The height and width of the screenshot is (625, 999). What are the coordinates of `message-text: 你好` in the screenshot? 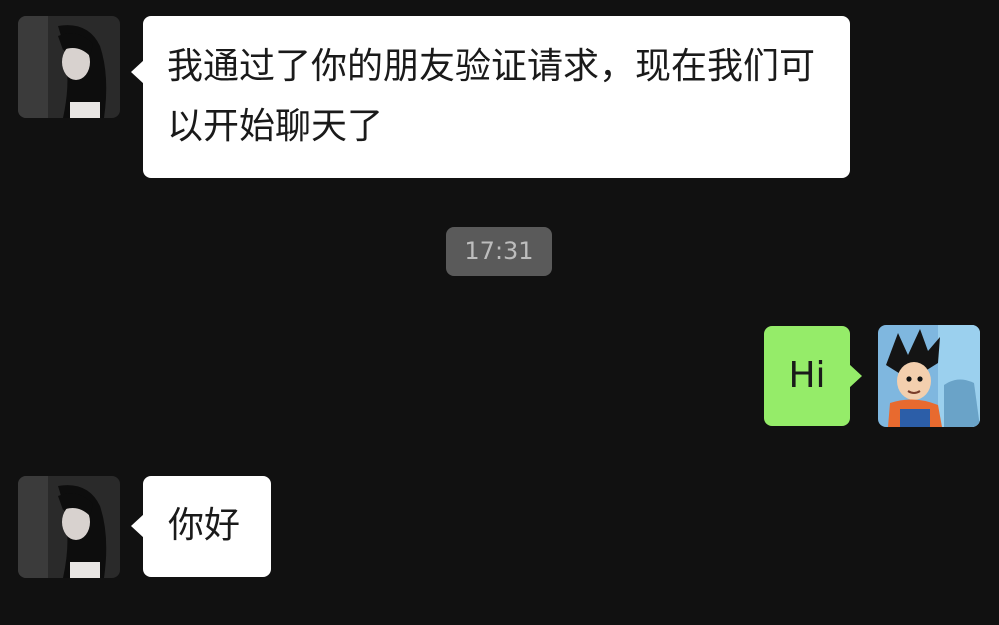 It's located at (204, 525).